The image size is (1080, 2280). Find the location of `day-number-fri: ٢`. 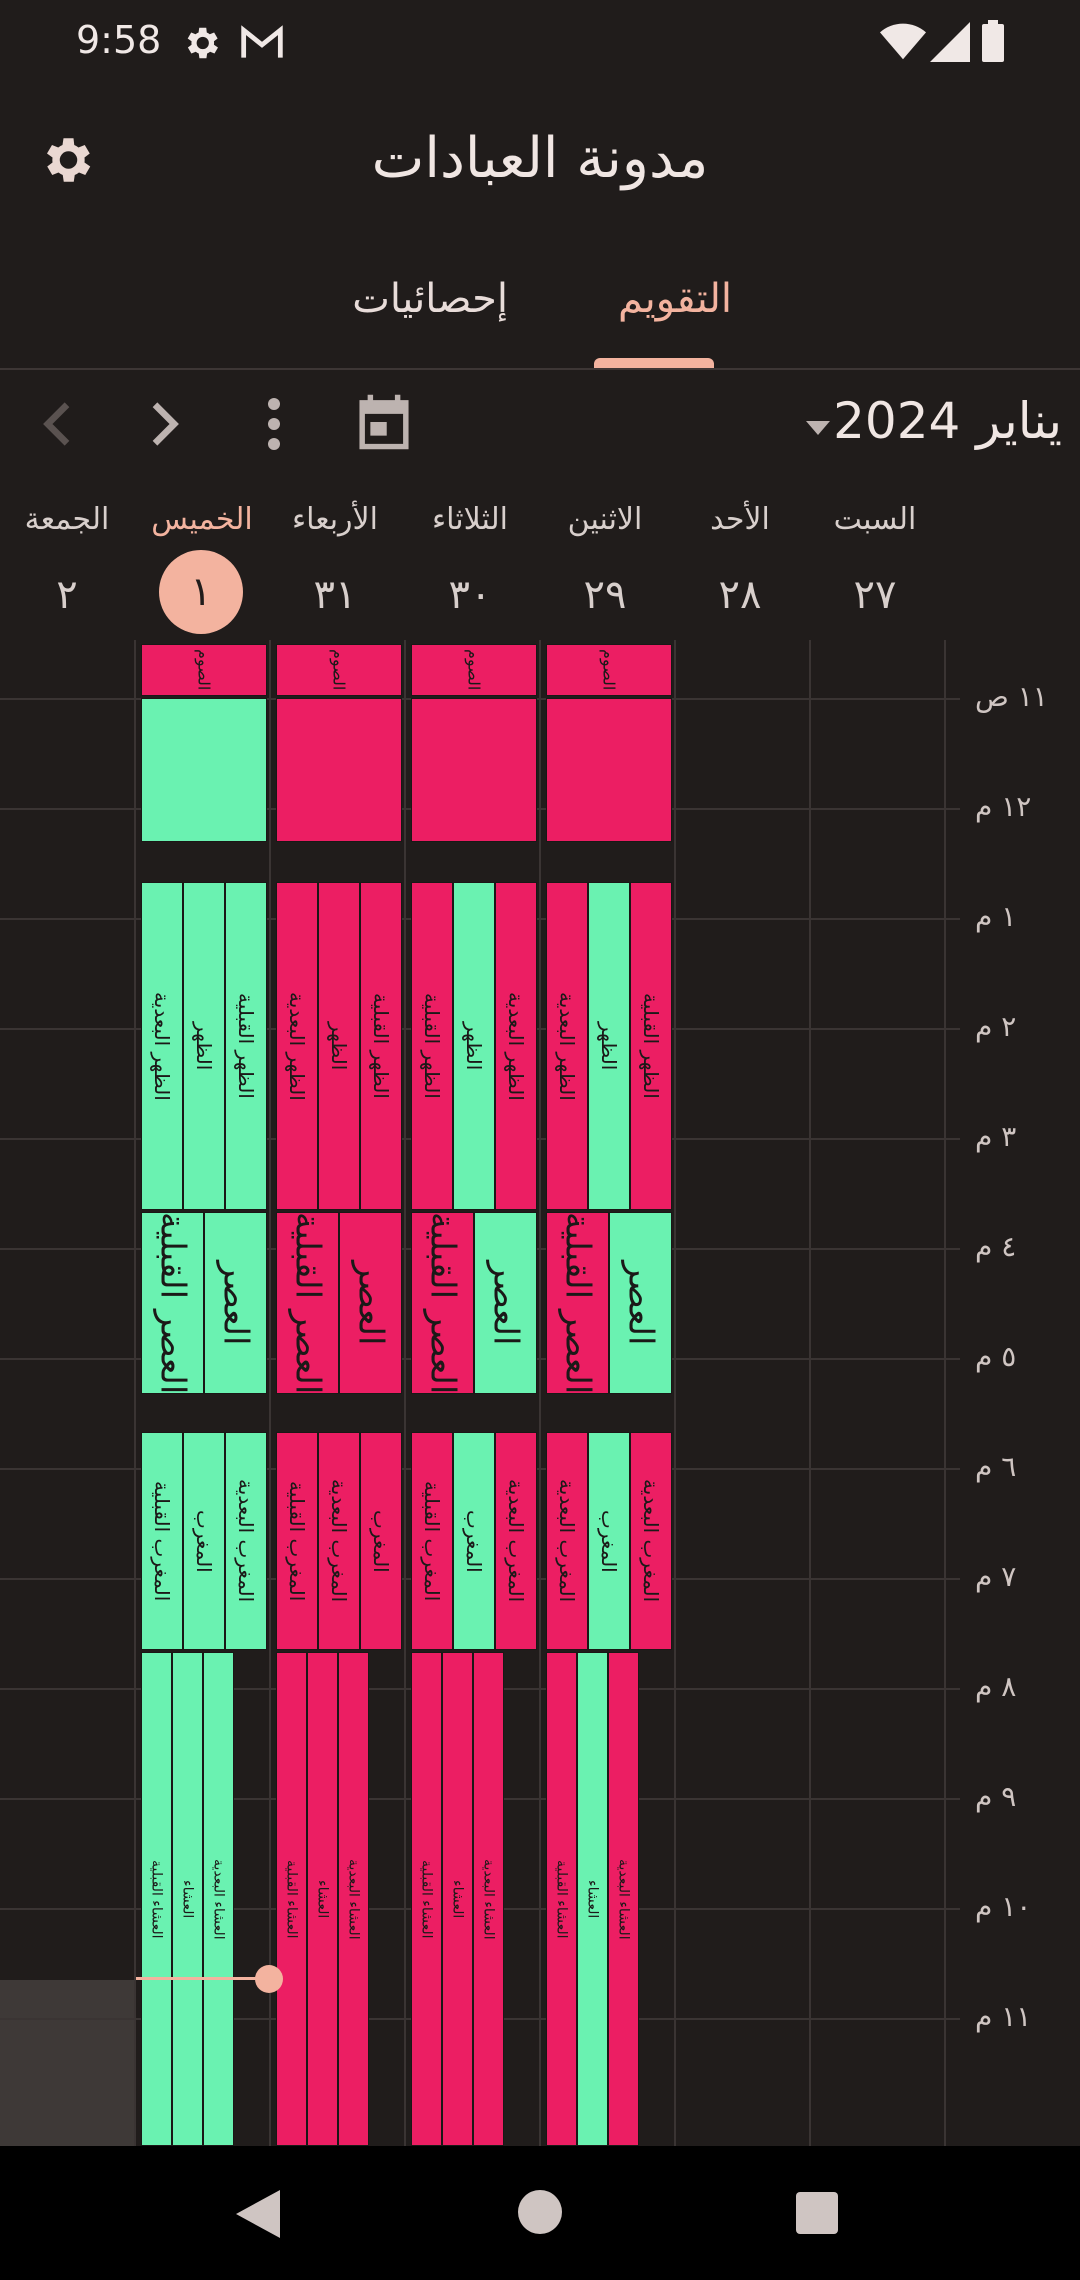

day-number-fri: ٢ is located at coordinates (67, 595).